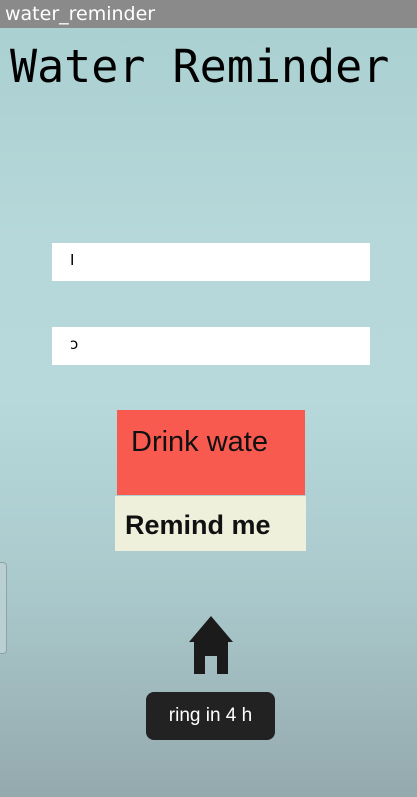  I want to click on drink-water-button: Drink wate, so click(211, 452).